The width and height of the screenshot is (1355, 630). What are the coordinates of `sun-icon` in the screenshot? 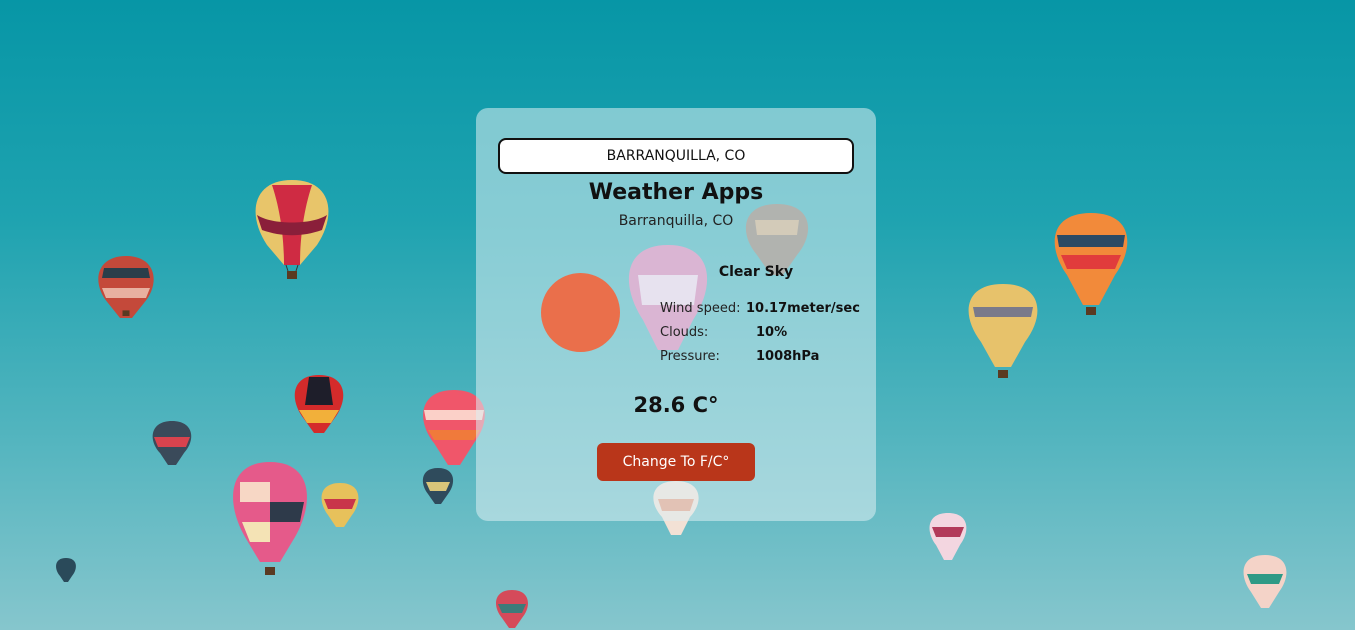 It's located at (580, 312).